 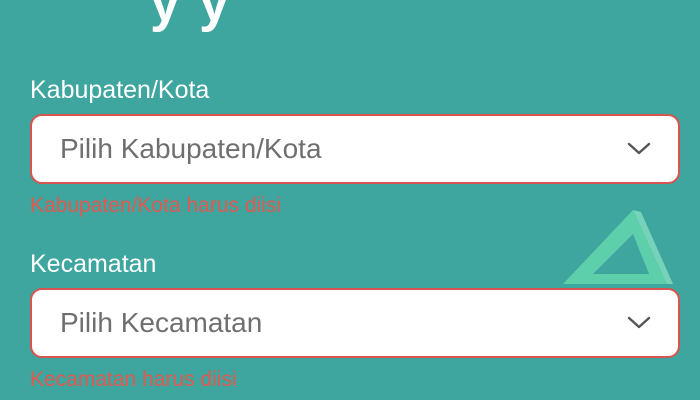 What do you see at coordinates (156, 205) in the screenshot?
I see `kabupaten-error-message: Kabupaten/Kota harus diisi` at bounding box center [156, 205].